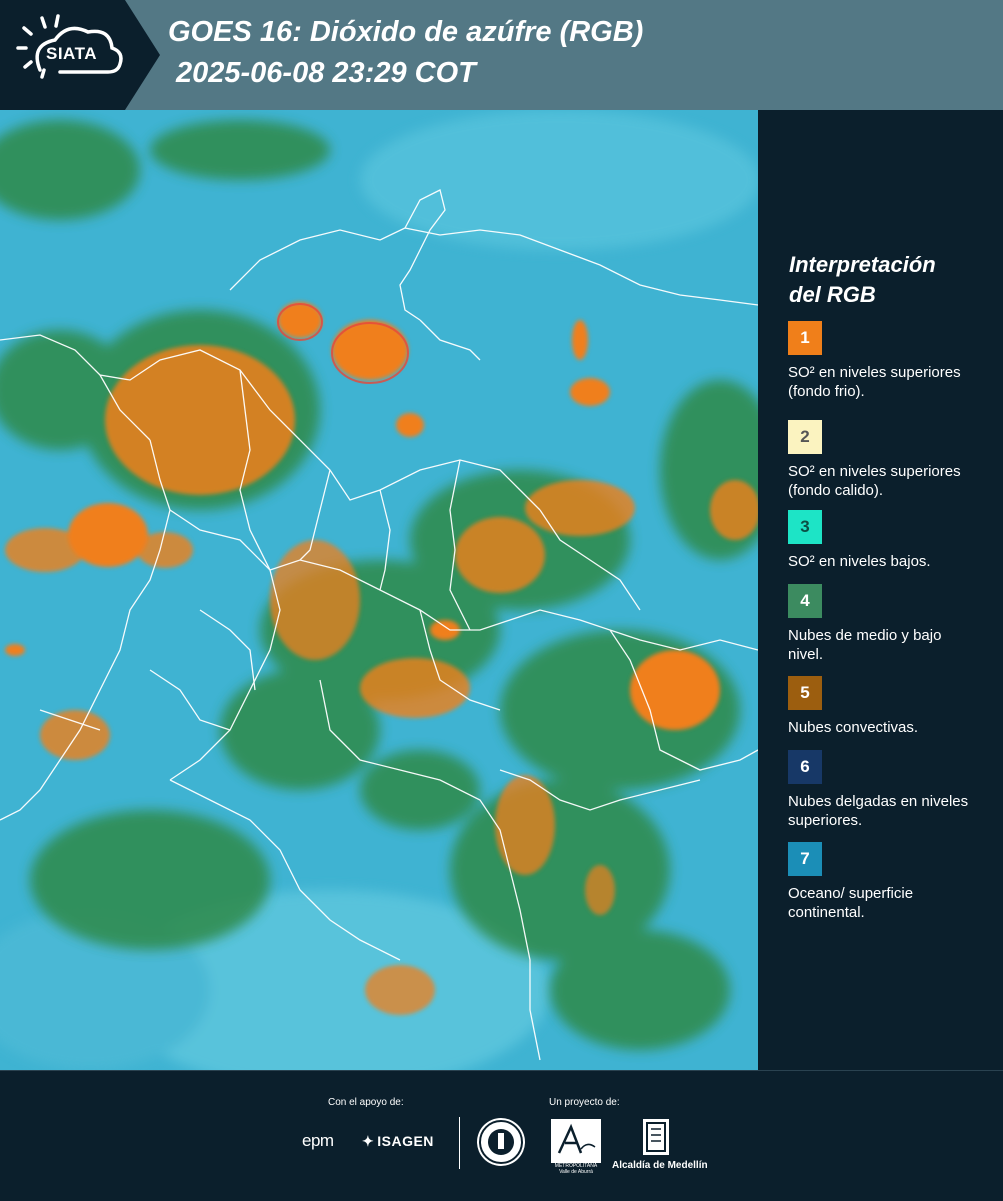  I want to click on legend-number: 2, so click(805, 436).